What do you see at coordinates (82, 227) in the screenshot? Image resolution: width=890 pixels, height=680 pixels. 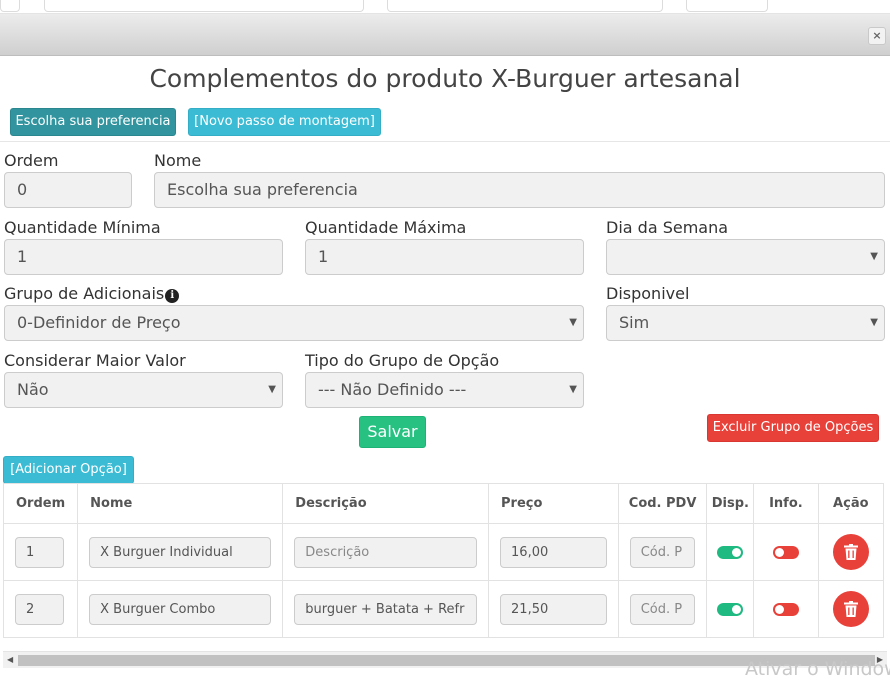 I see `qtd-min-label: Quantidade Mínima` at bounding box center [82, 227].